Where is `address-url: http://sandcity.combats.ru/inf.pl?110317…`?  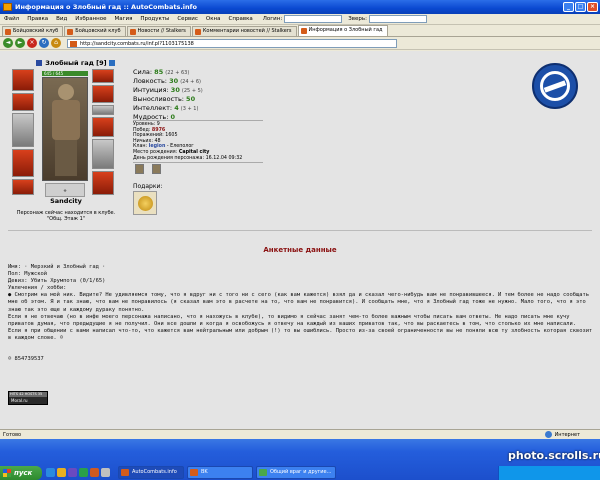 address-url: http://sandcity.combats.ru/inf.pl?110317… is located at coordinates (137, 43).